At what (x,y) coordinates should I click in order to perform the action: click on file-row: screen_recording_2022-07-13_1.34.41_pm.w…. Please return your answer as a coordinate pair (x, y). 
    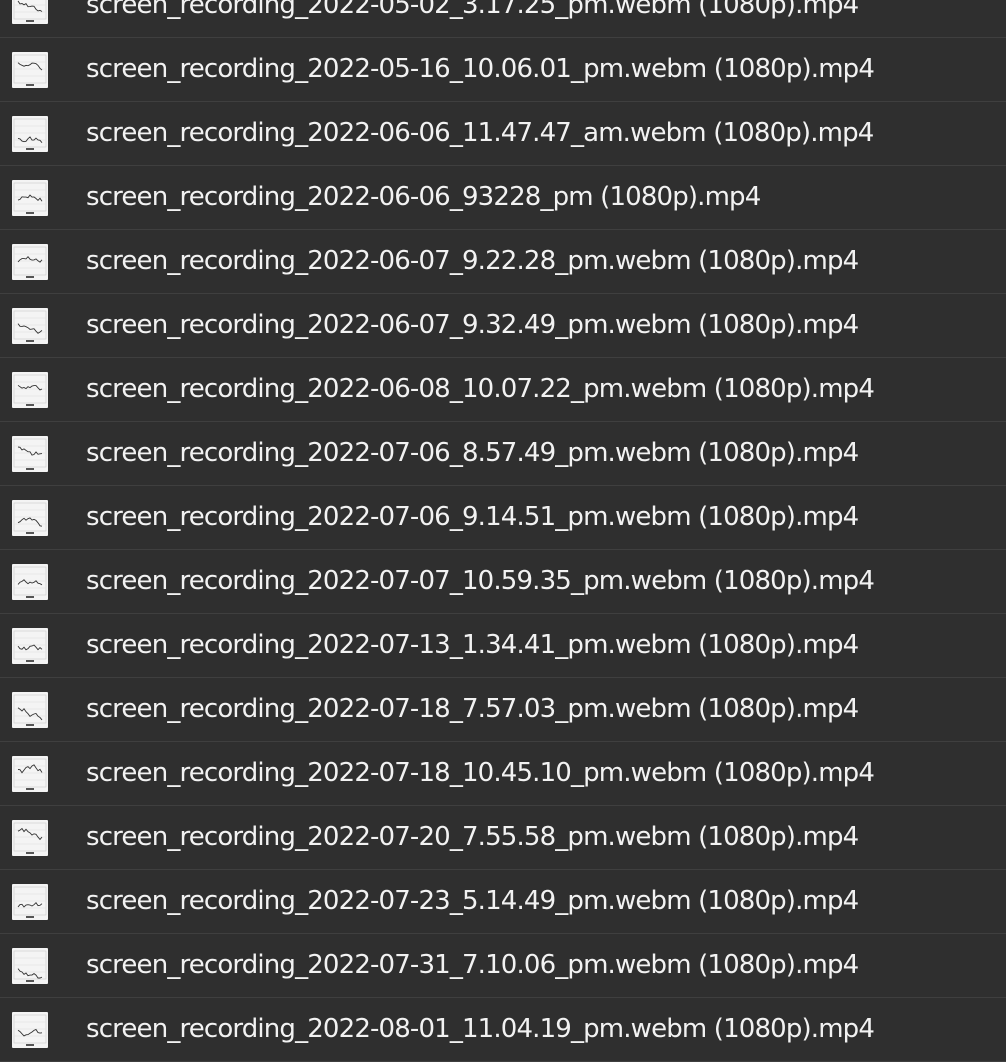
    Looking at the image, I should click on (503, 646).